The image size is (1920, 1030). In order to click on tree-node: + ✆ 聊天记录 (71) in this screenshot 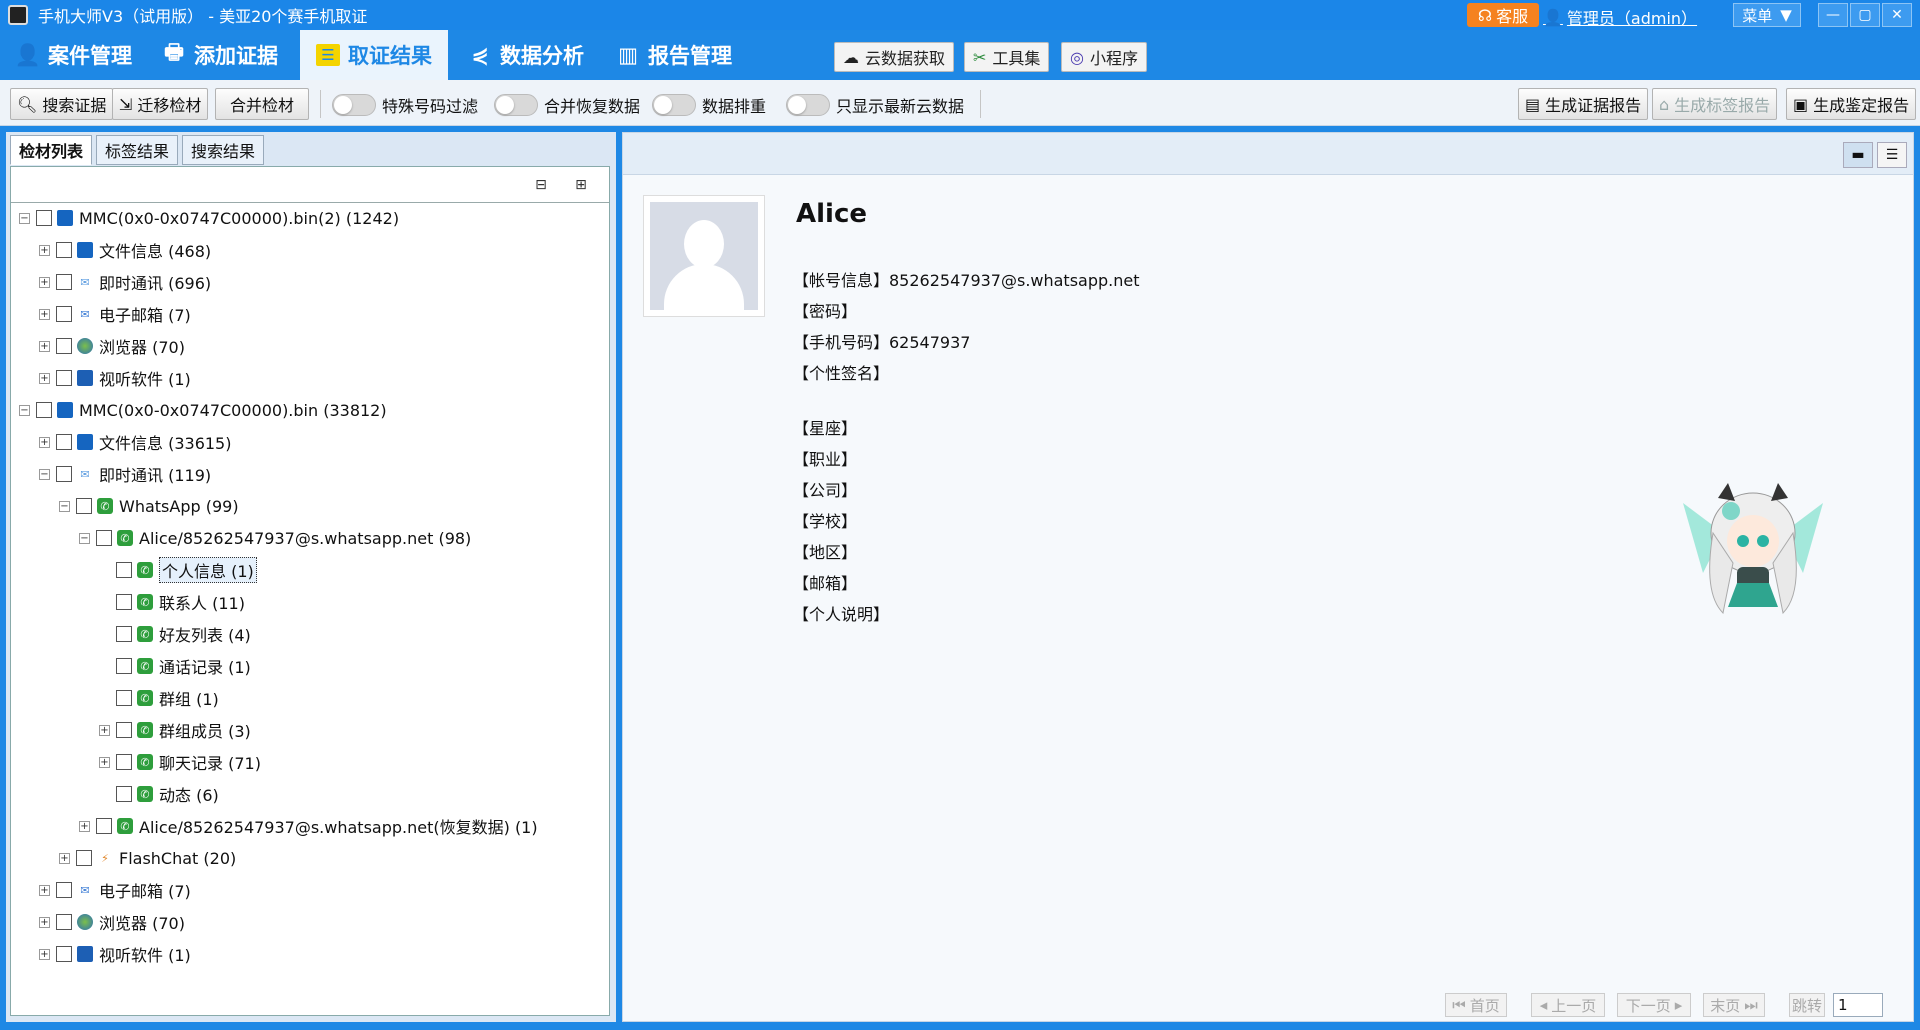, I will do `click(180, 762)`.